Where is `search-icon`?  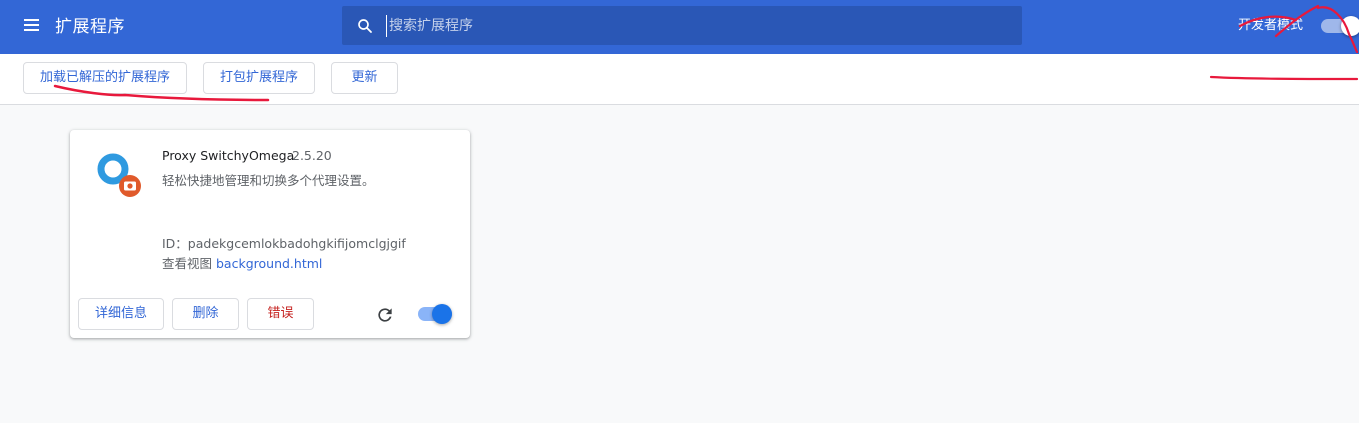 search-icon is located at coordinates (365, 26).